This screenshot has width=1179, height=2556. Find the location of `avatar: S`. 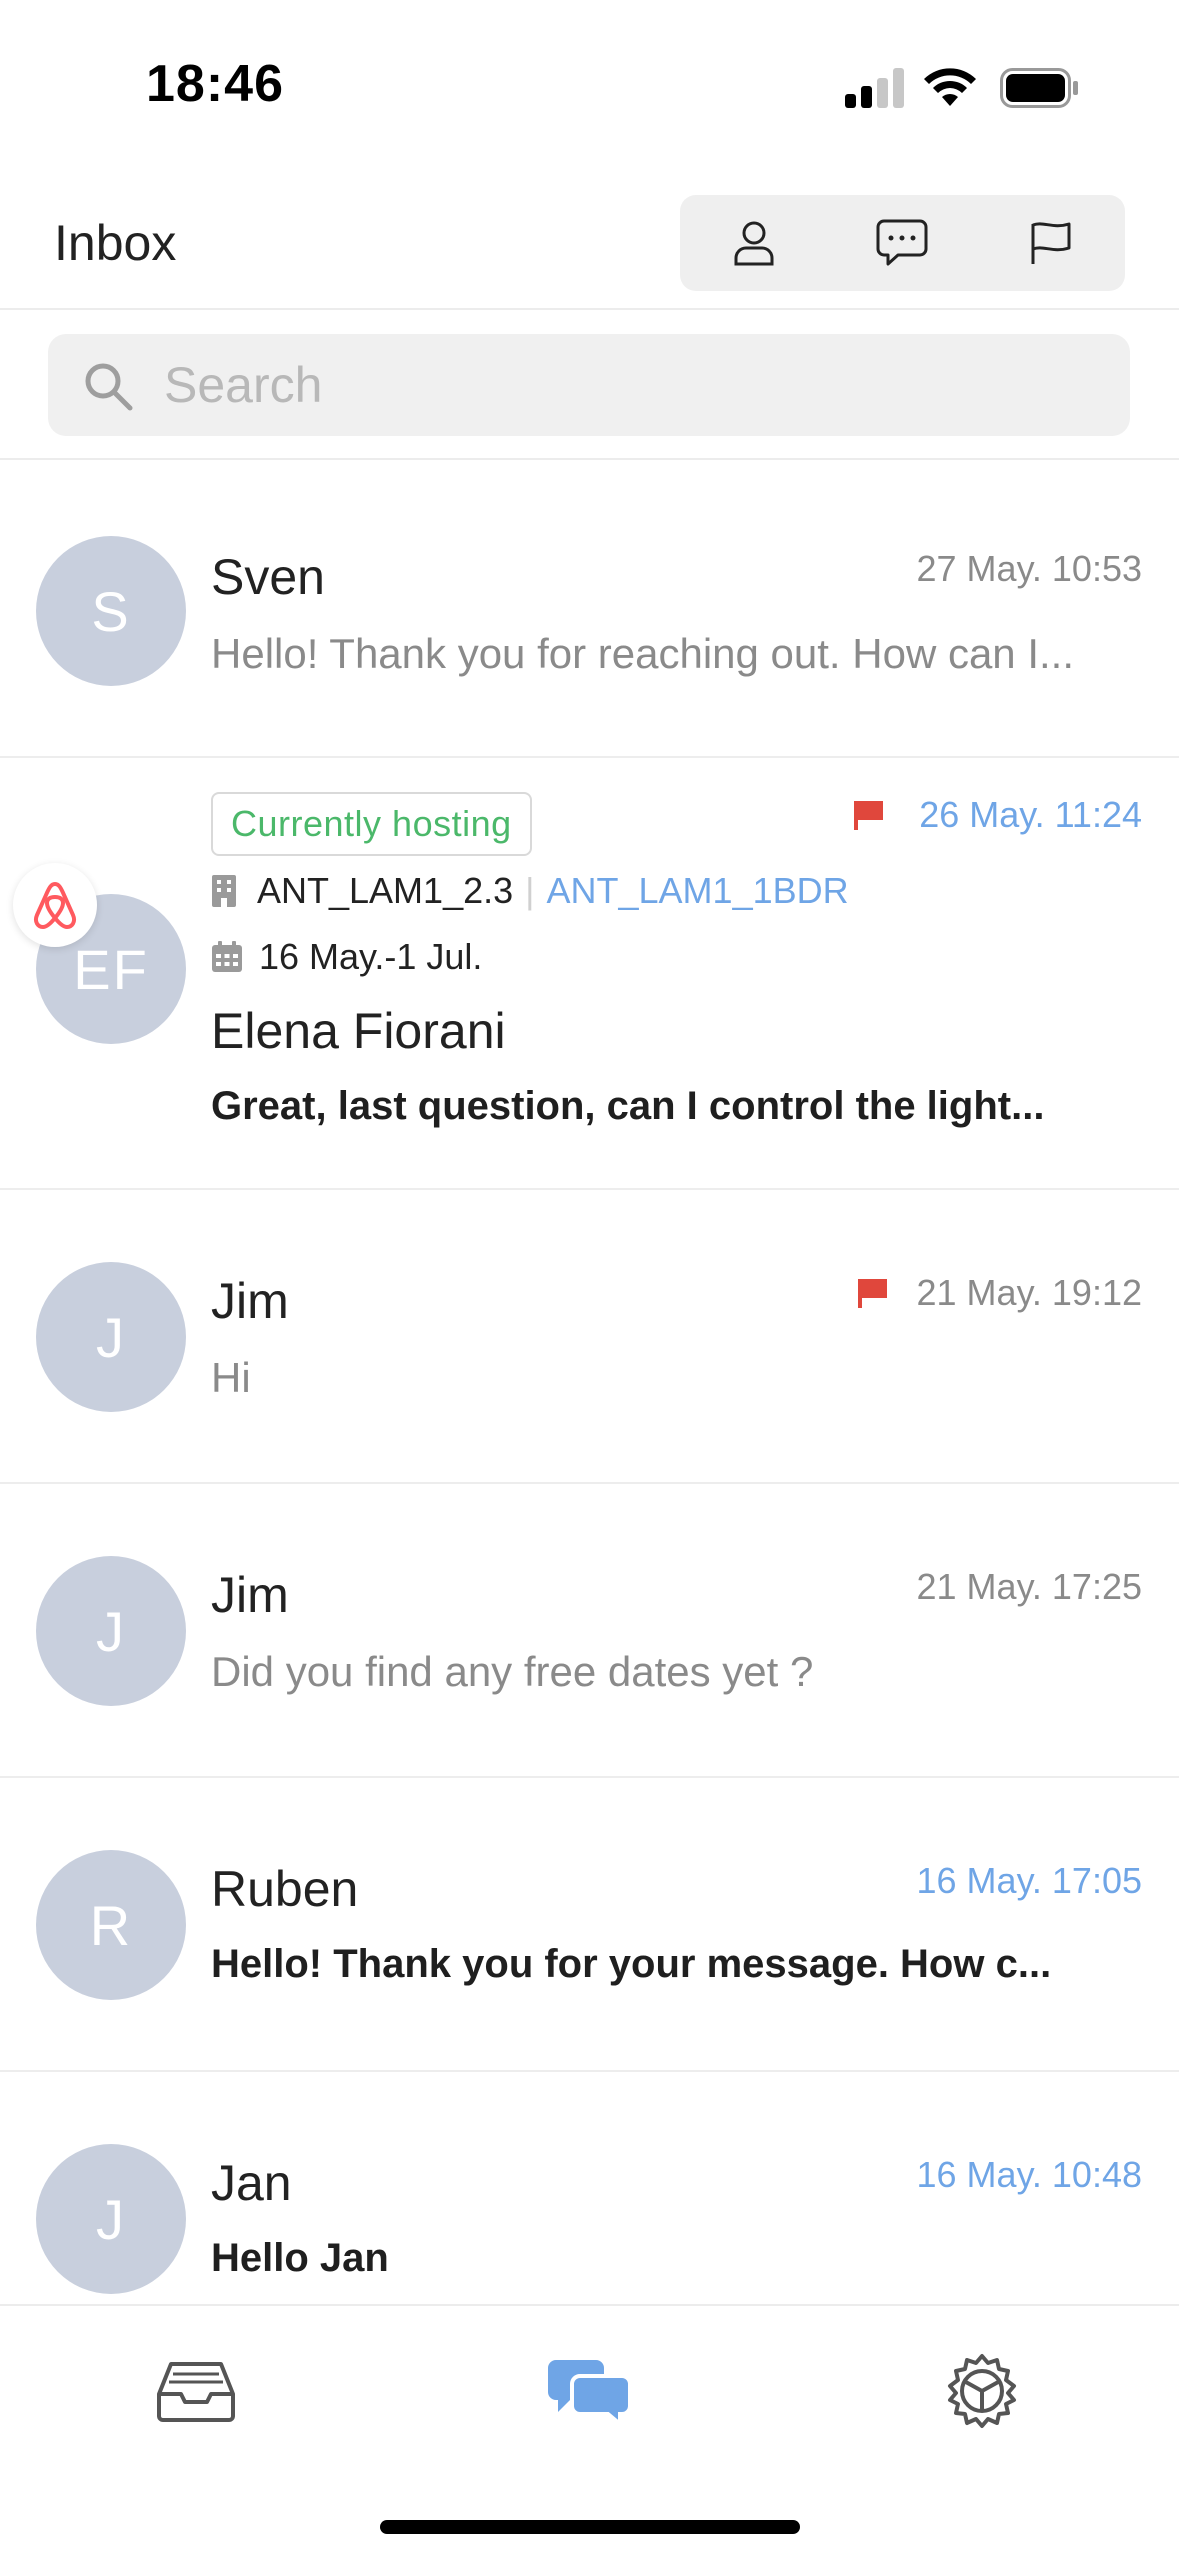

avatar: S is located at coordinates (111, 611).